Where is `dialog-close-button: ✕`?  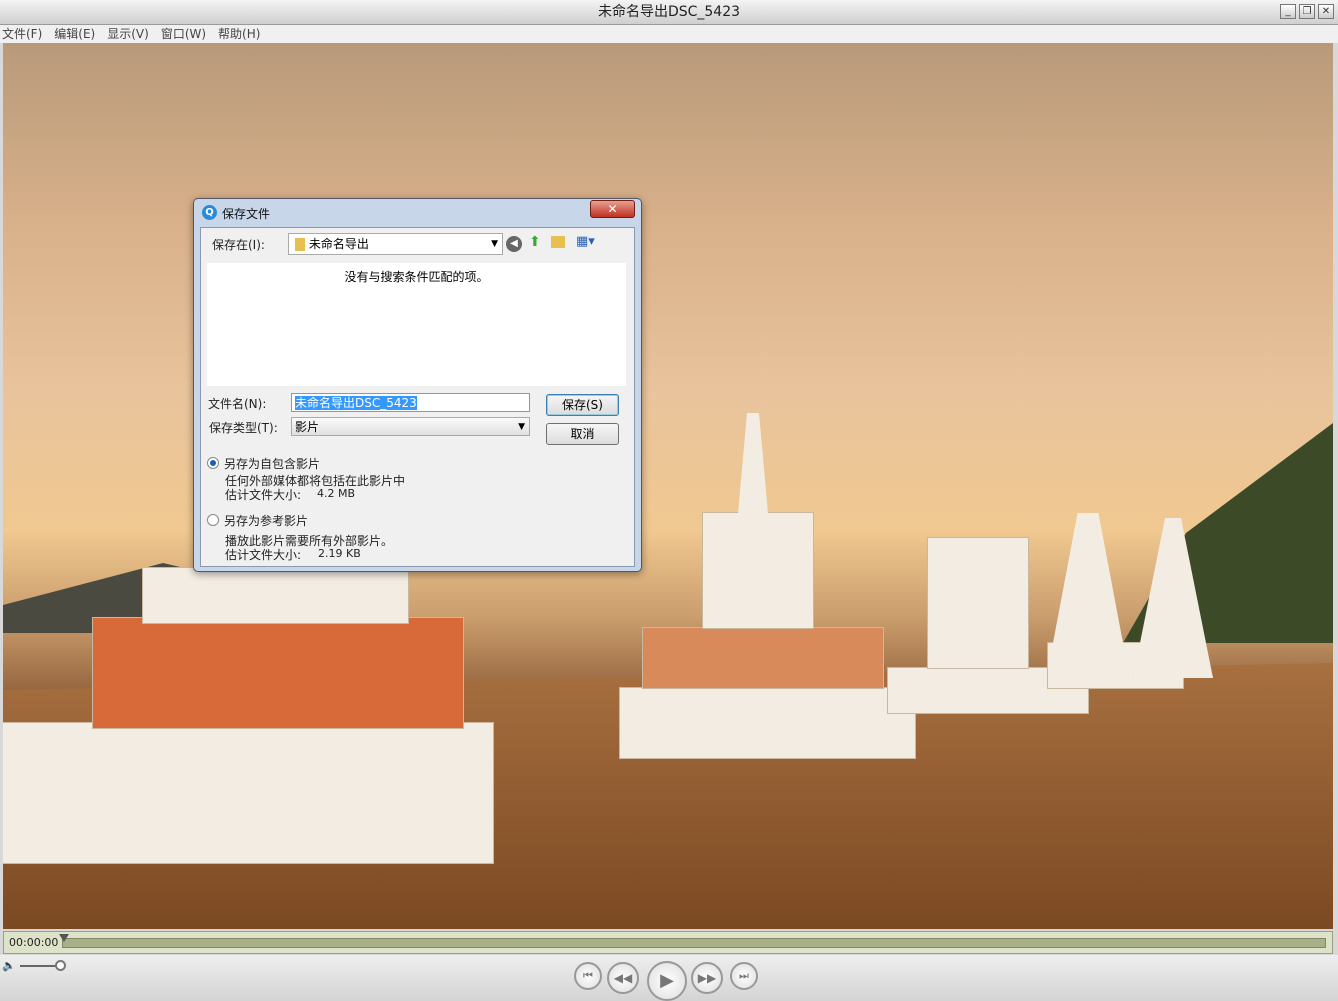
dialog-close-button: ✕ is located at coordinates (612, 209).